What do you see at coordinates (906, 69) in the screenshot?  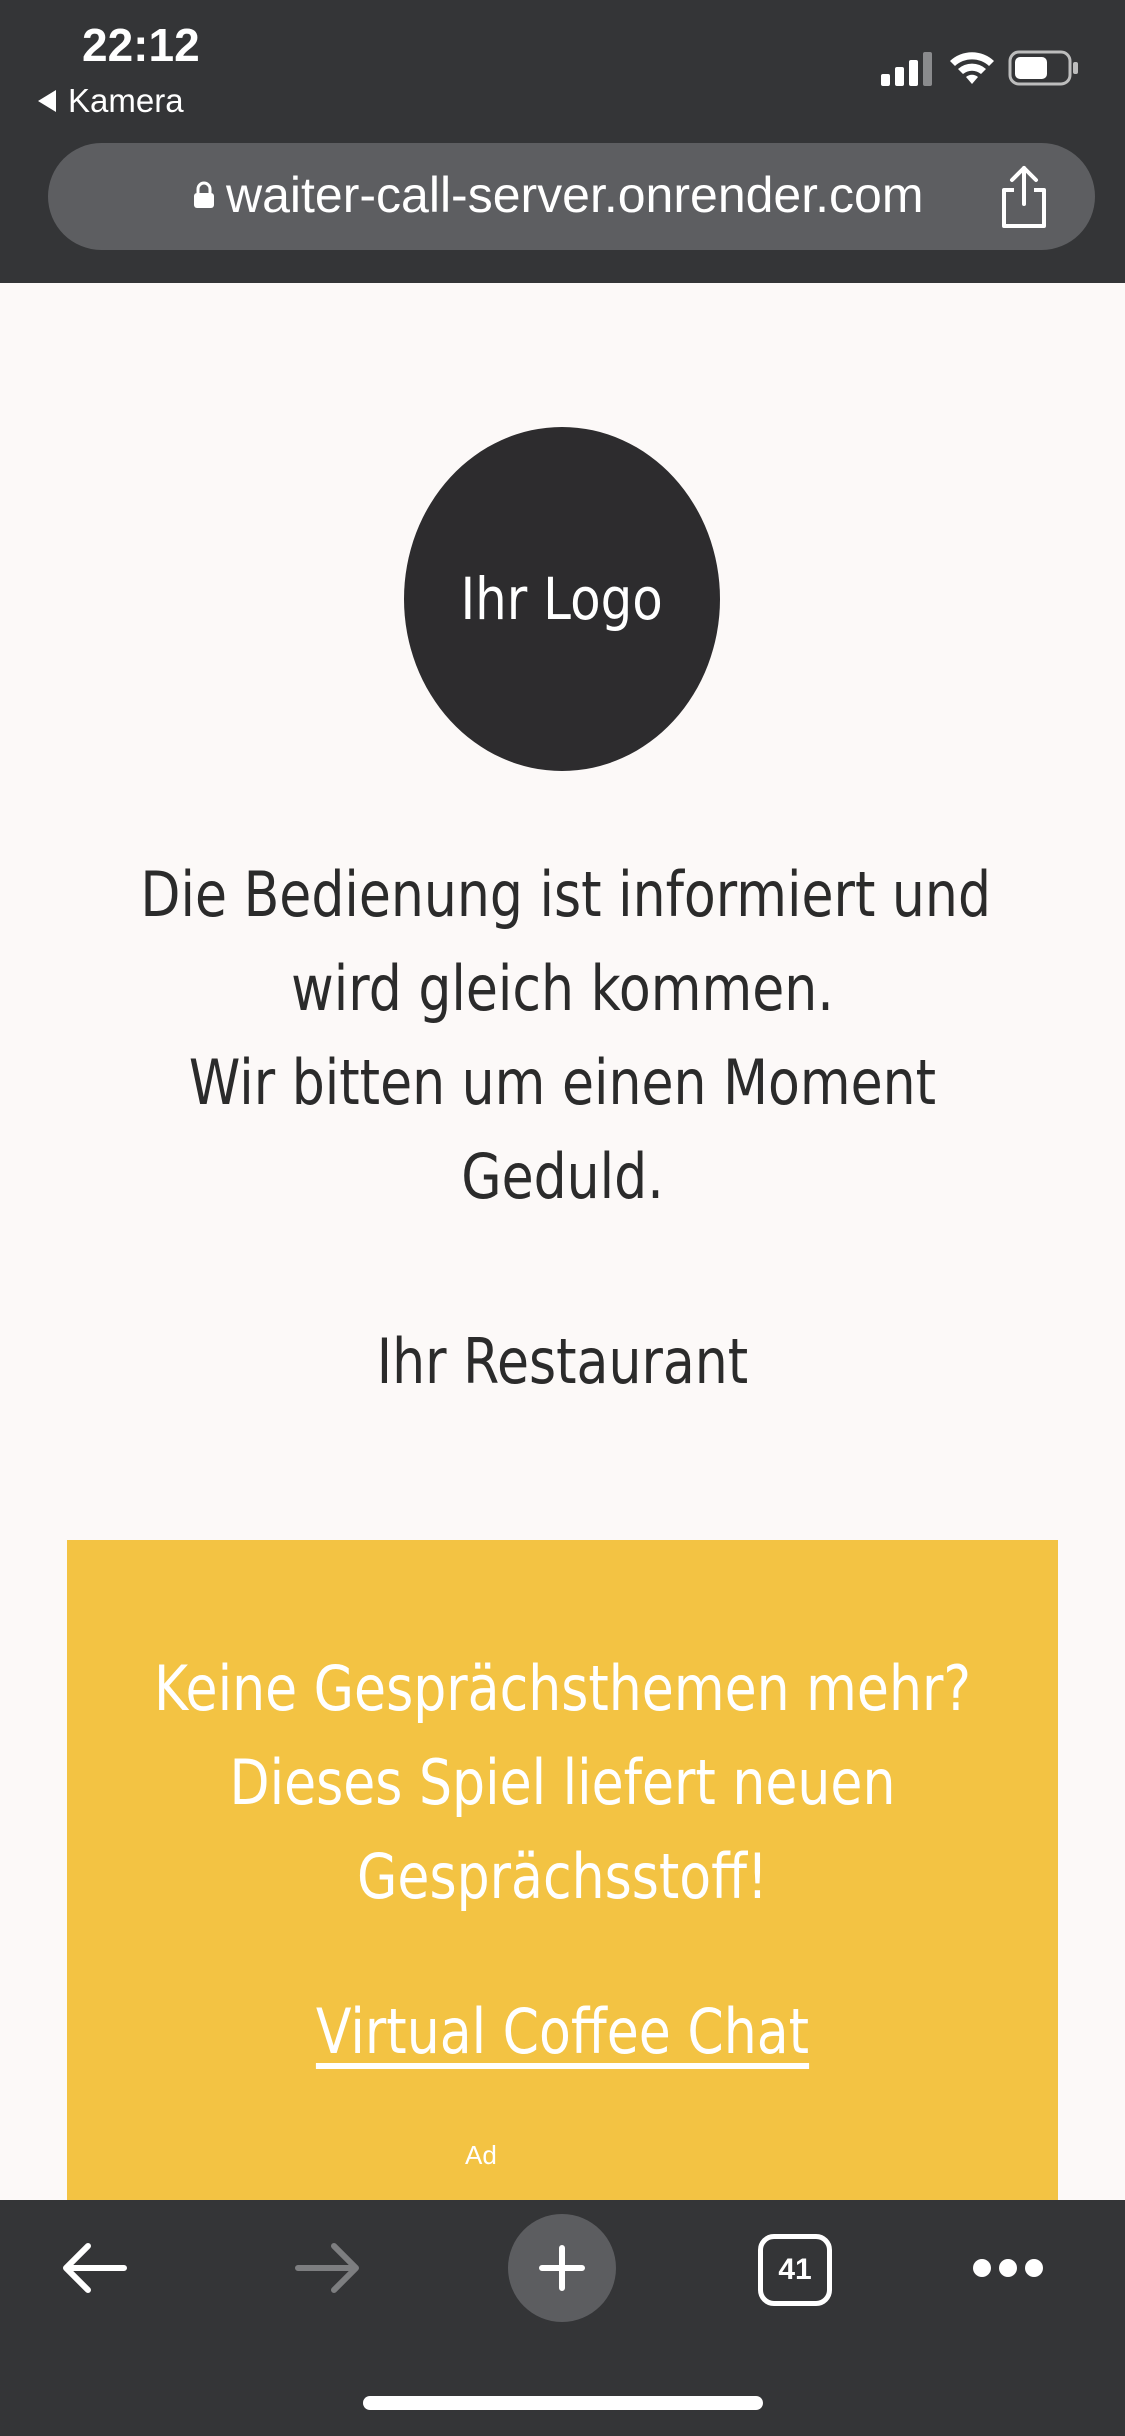 I see `signal-icon` at bounding box center [906, 69].